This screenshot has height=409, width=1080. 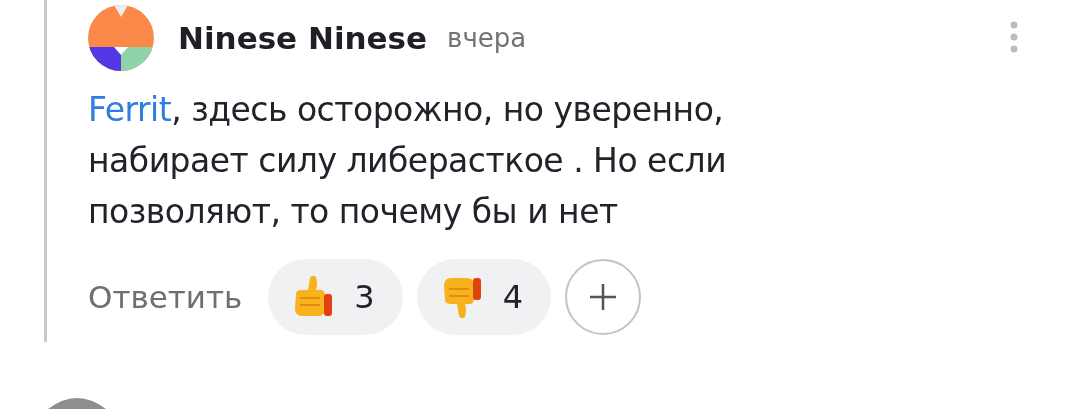 I want to click on comment-time: вчера, so click(x=487, y=38).